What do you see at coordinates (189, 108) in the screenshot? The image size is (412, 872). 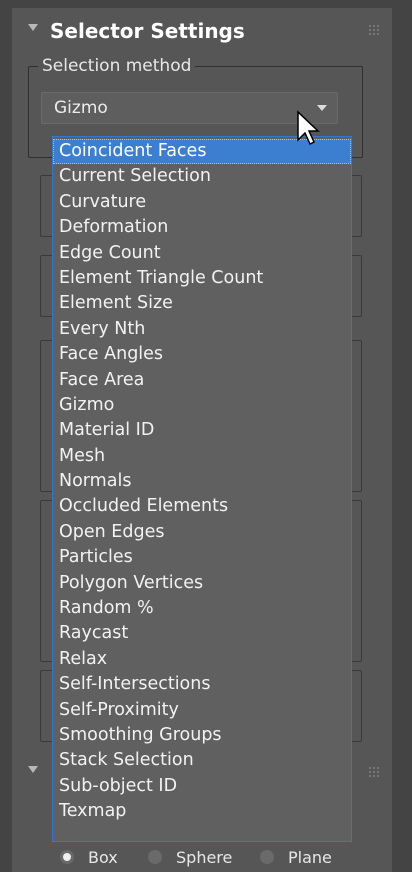 I see `selection-method-dropdown: Gizmo` at bounding box center [189, 108].